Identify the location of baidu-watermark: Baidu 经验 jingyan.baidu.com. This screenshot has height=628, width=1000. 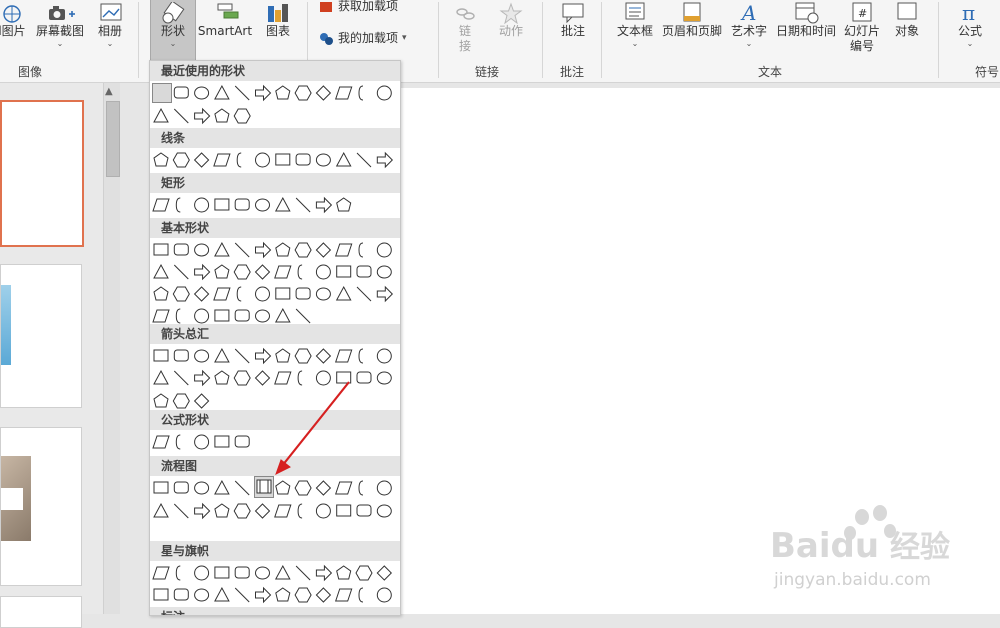
(870, 550).